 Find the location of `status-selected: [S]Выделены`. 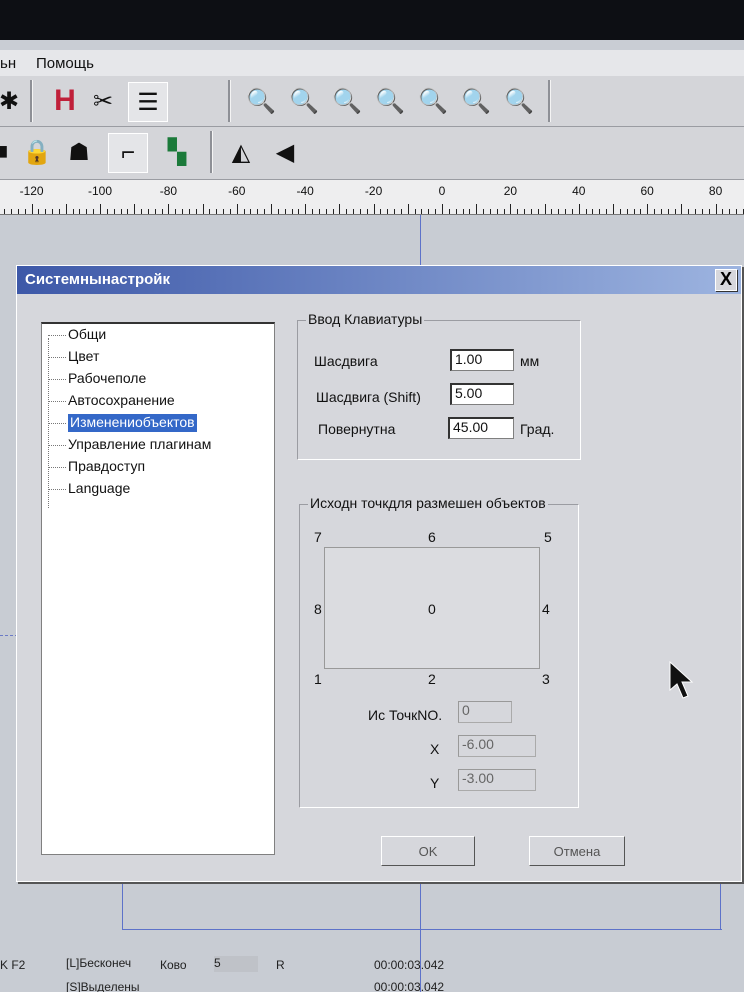

status-selected: [S]Выделены is located at coordinates (103, 986).